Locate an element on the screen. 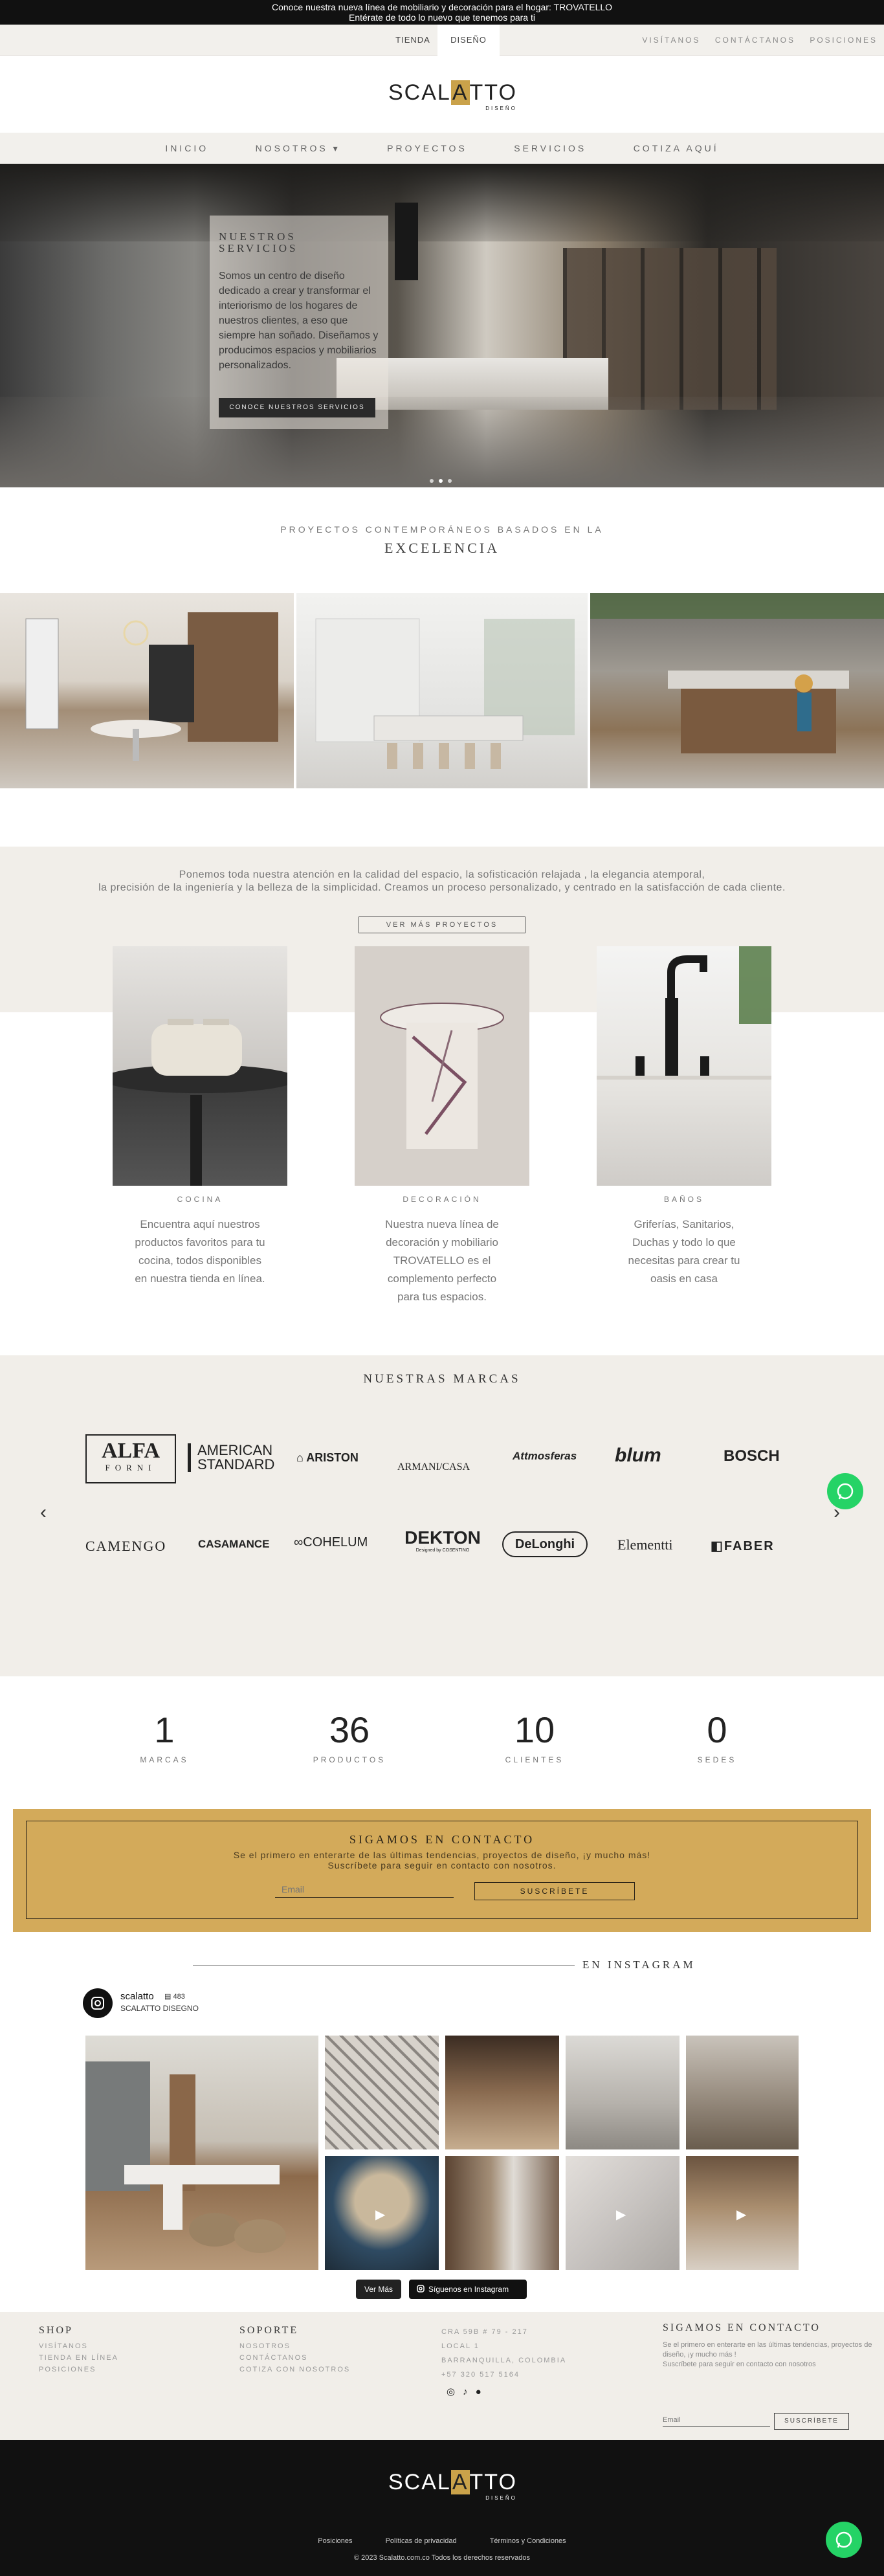 Image resolution: width=884 pixels, height=2576 pixels. brand-dekton: DEKTON Designed by COSENTINO is located at coordinates (443, 1540).